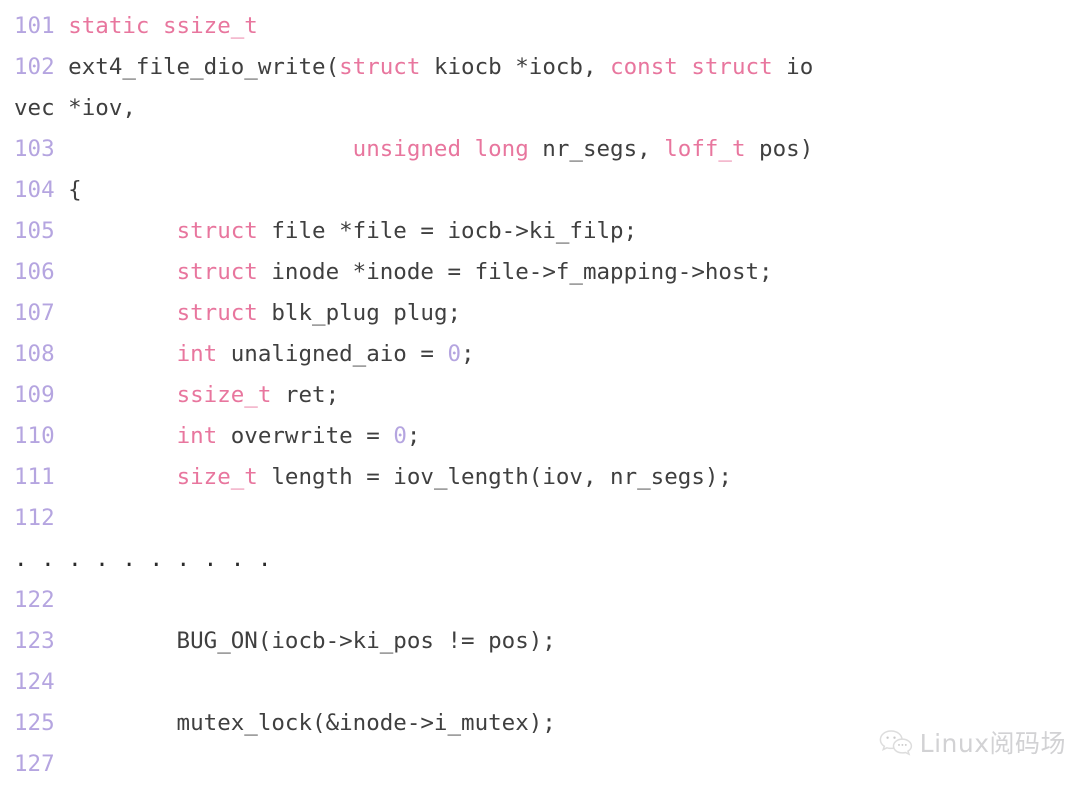  I want to click on code-text: kiocb *iocb,, so click(515, 67).